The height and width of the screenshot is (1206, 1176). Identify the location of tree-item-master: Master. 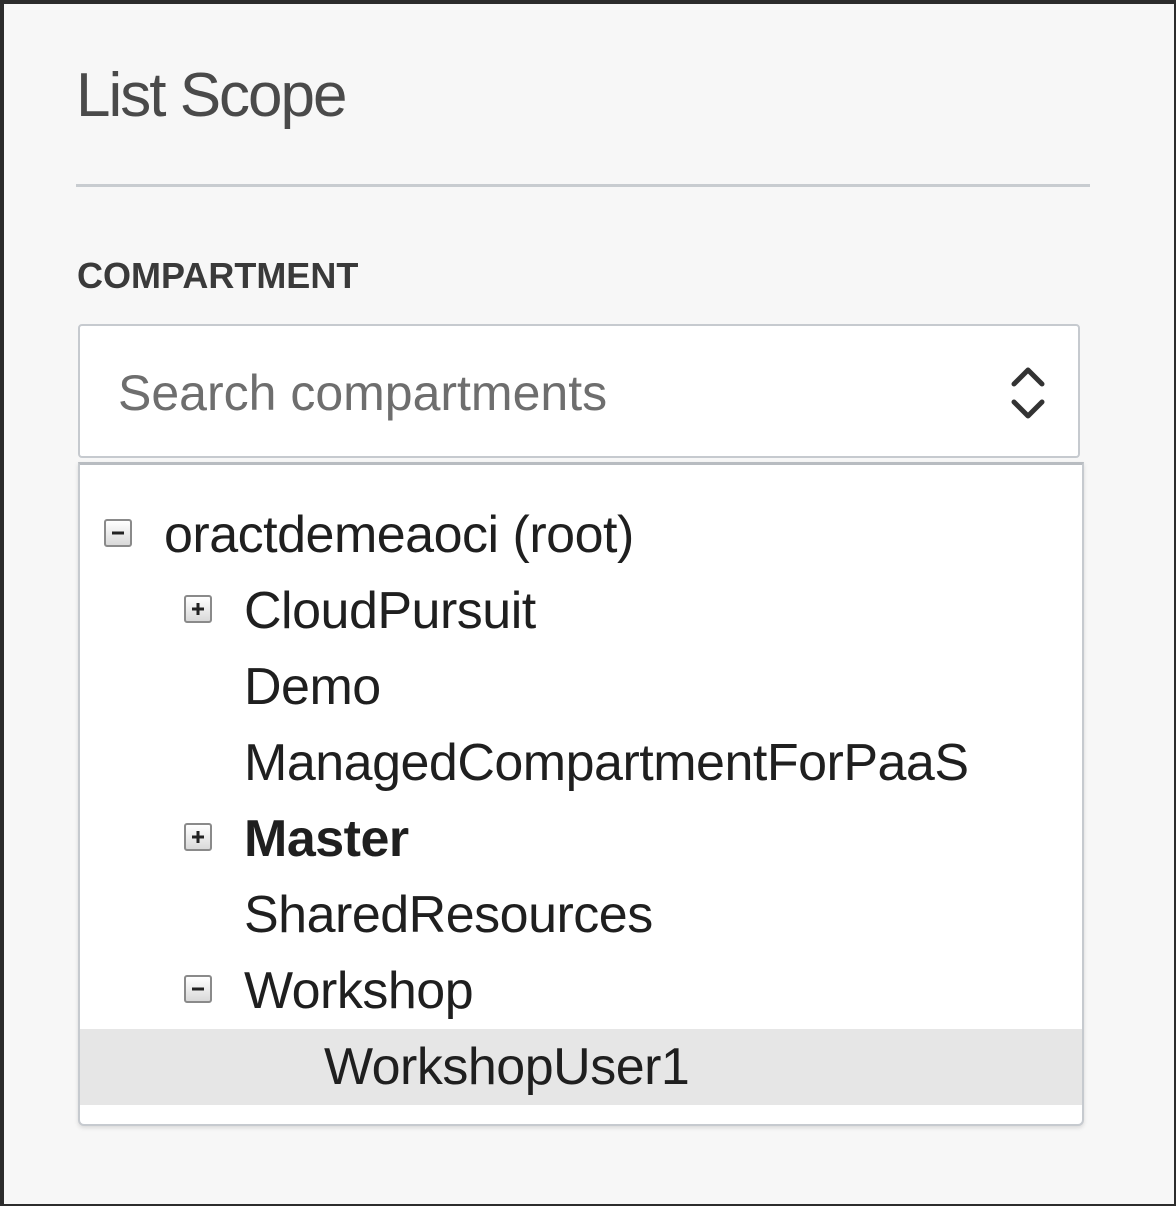
(581, 839).